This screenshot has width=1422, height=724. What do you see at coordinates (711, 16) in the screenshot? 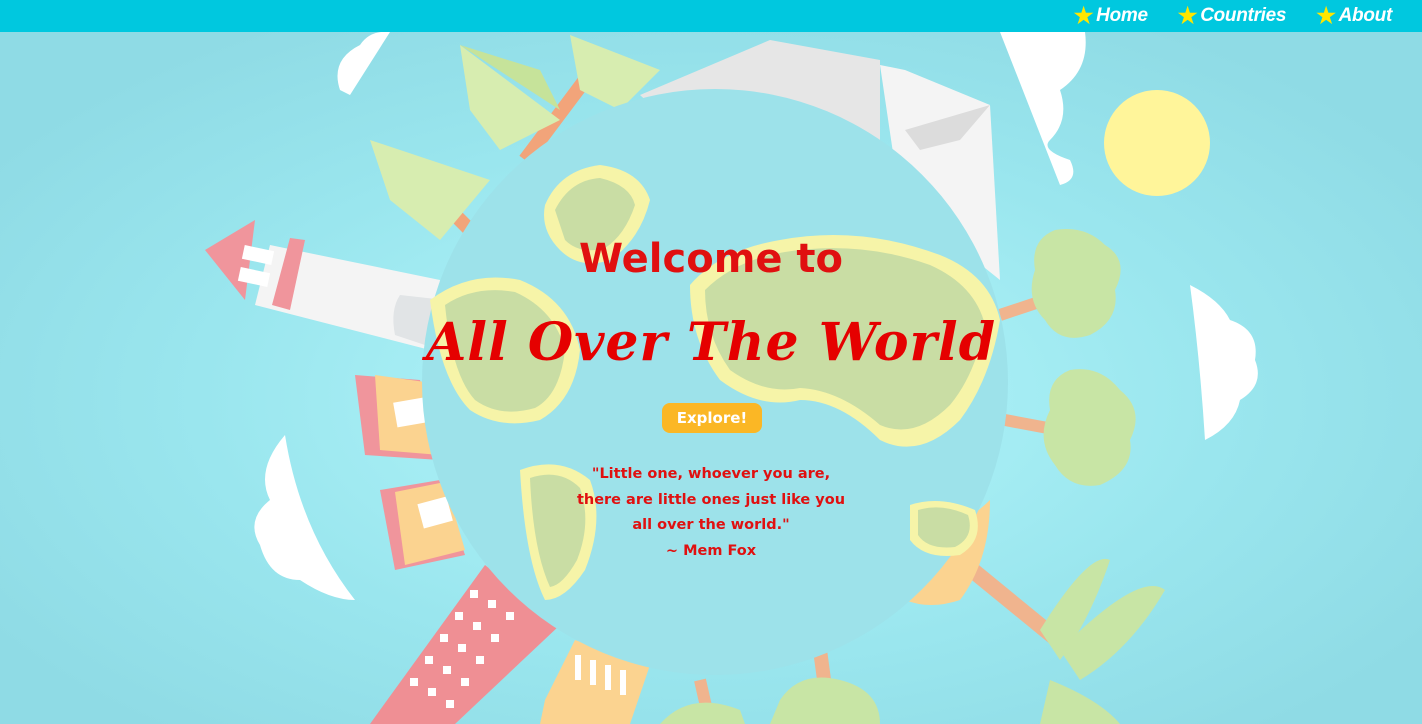
I see `top-nav-bar: ★ Home ★ Countries ★ About` at bounding box center [711, 16].